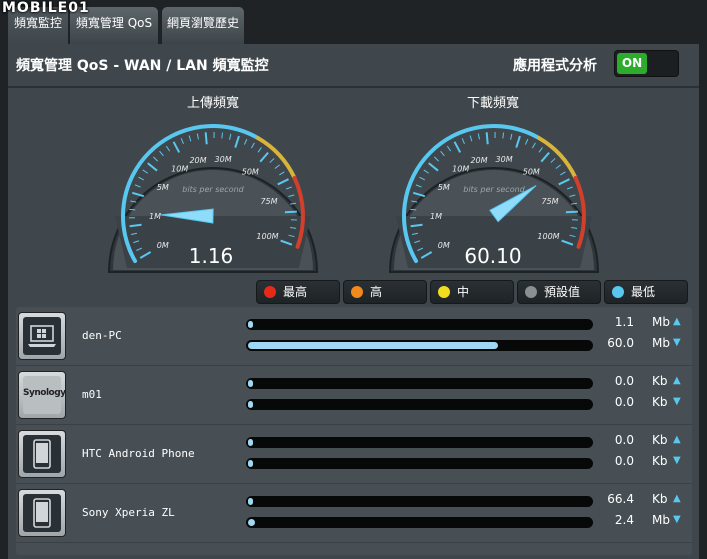 The width and height of the screenshot is (707, 559). What do you see at coordinates (114, 23) in the screenshot?
I see `tab-label: 頻寬管理 QoS` at bounding box center [114, 23].